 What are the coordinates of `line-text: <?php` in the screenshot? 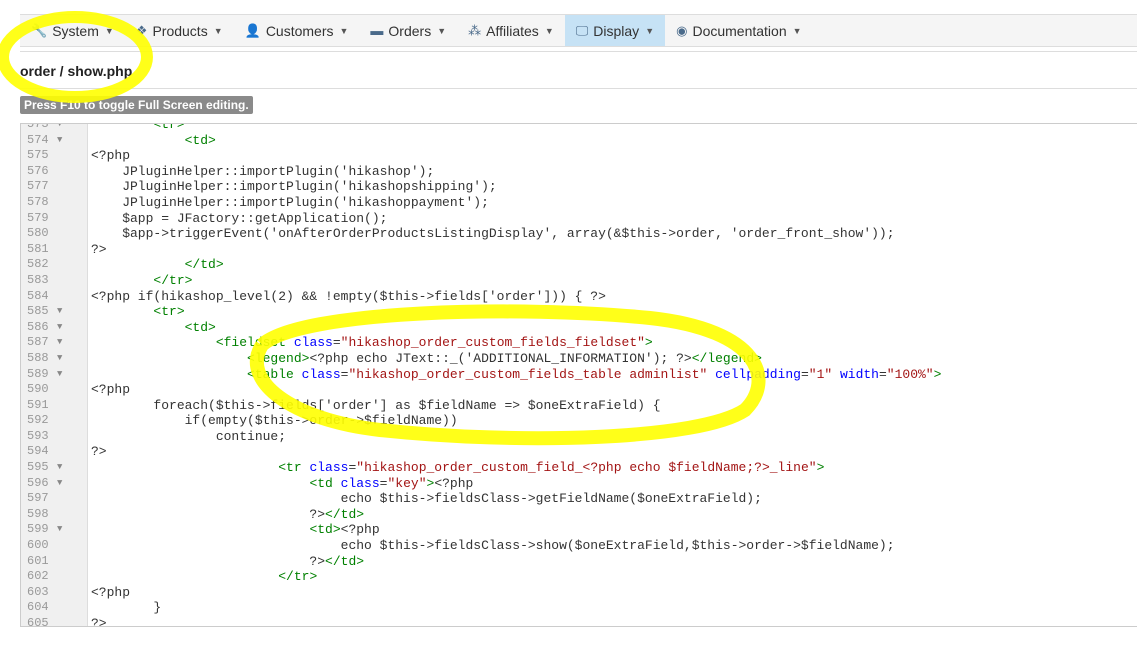 It's located at (110, 390).